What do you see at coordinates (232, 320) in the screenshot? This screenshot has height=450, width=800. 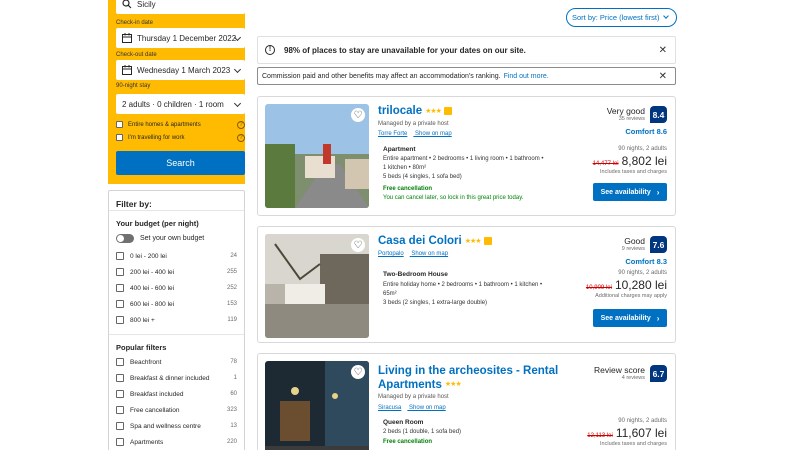 I see `filter-count: 119` at bounding box center [232, 320].